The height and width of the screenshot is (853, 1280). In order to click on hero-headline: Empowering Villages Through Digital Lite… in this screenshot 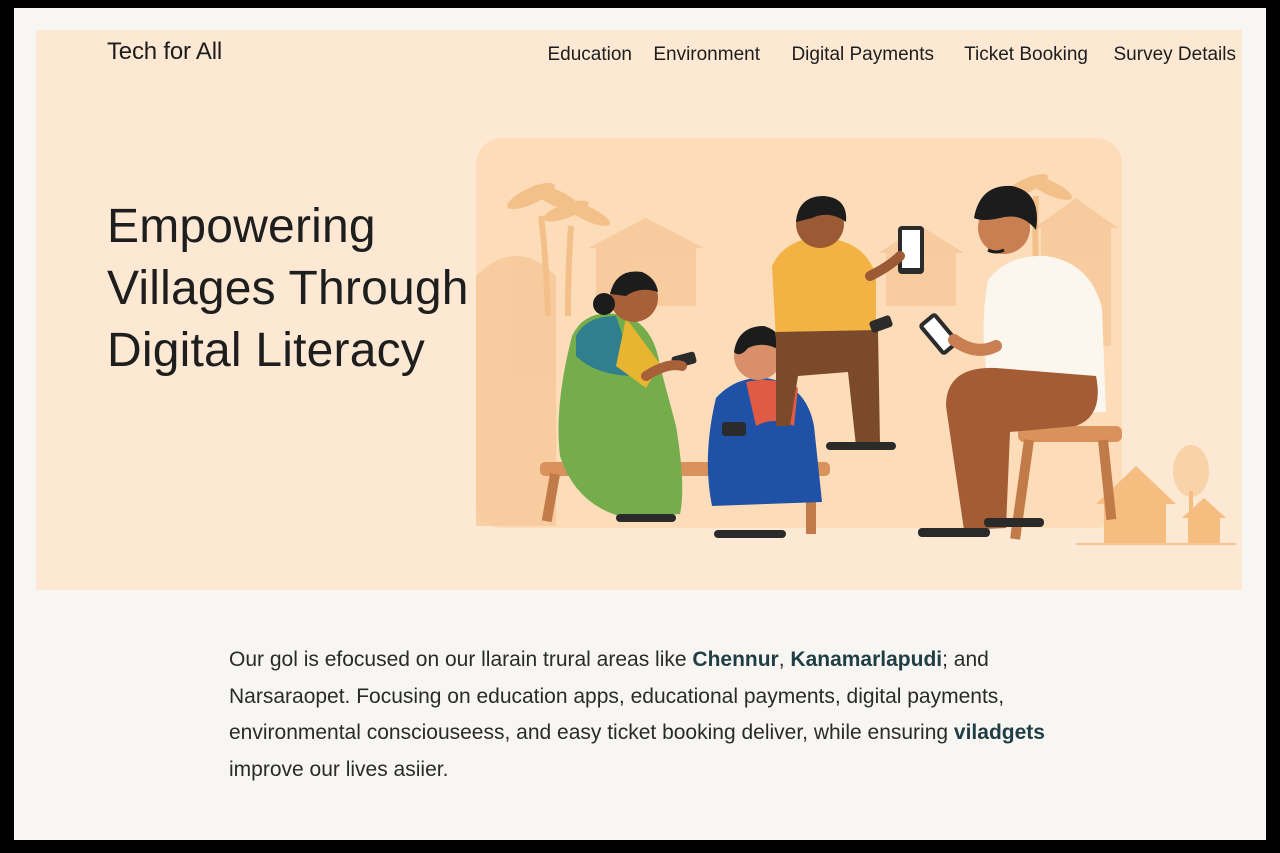, I will do `click(317, 289)`.